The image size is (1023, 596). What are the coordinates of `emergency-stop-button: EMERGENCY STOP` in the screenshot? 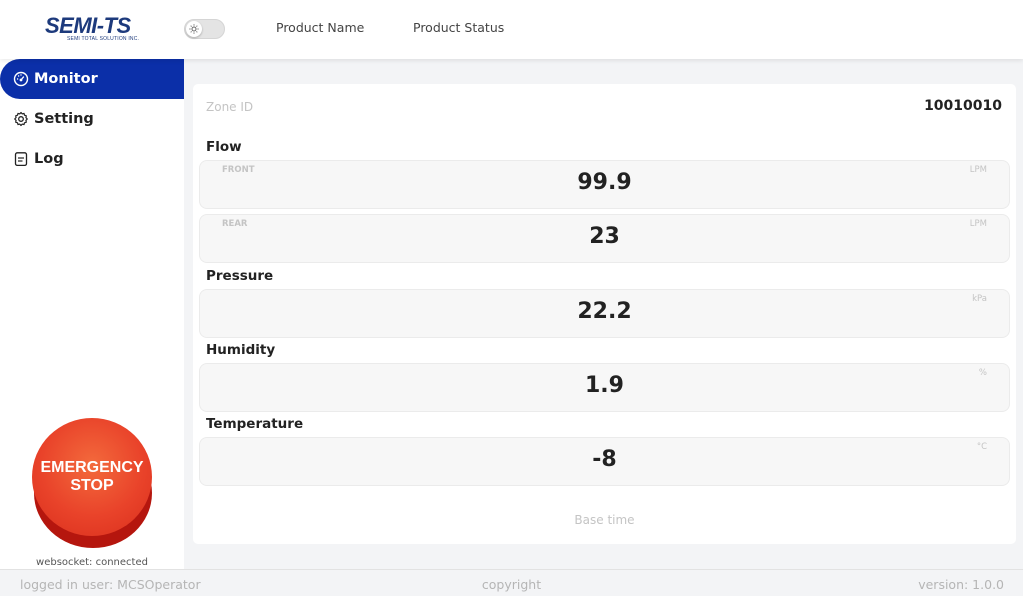 It's located at (92, 477).